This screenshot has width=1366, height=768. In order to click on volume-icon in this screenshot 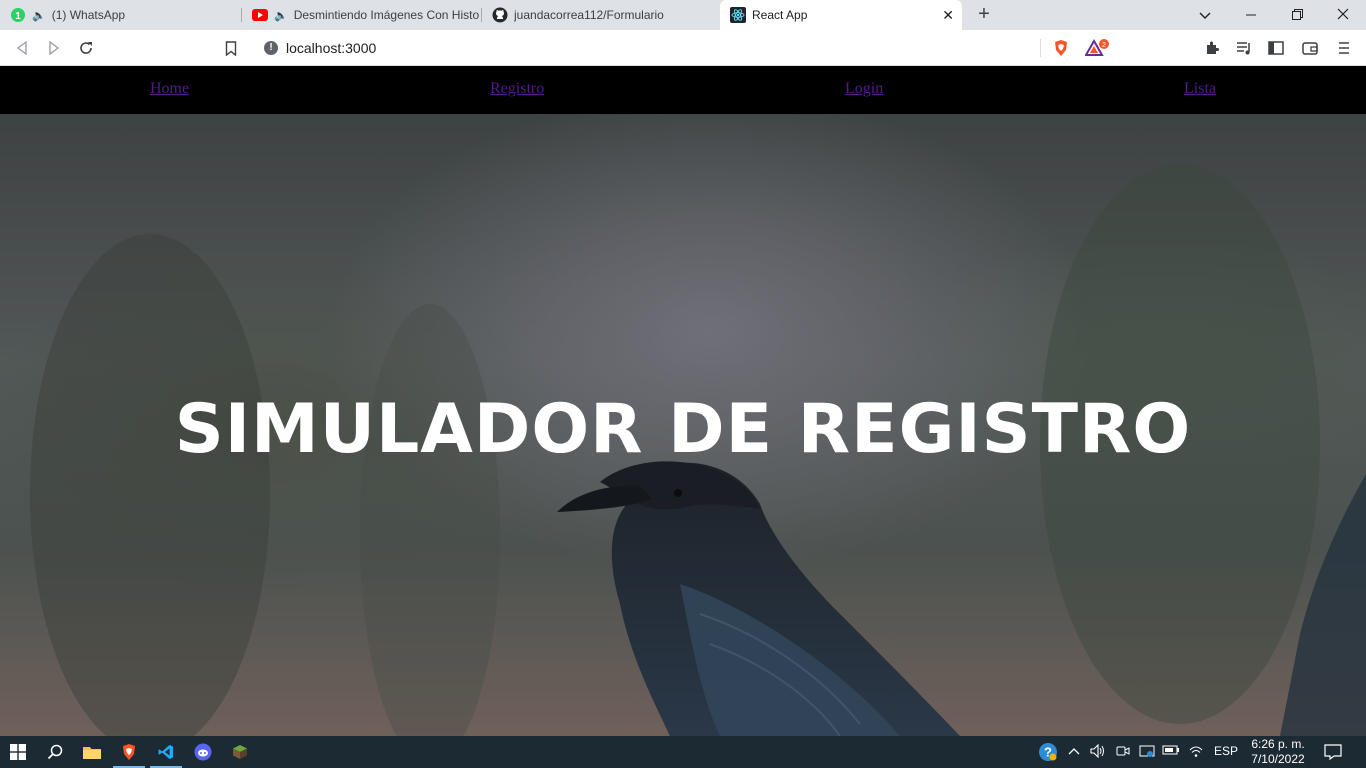, I will do `click(1098, 752)`.